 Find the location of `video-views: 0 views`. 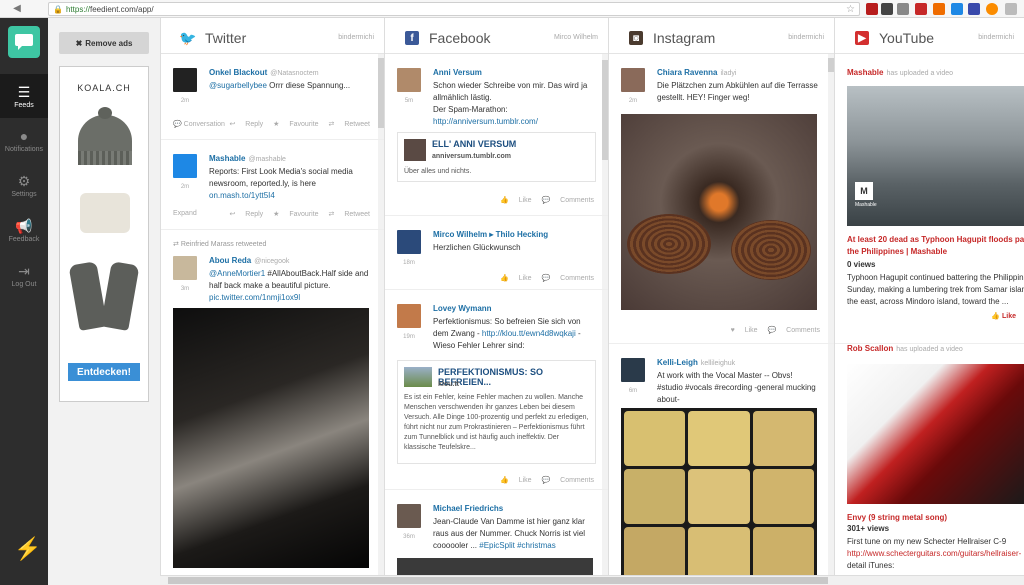

video-views: 0 views is located at coordinates (861, 264).